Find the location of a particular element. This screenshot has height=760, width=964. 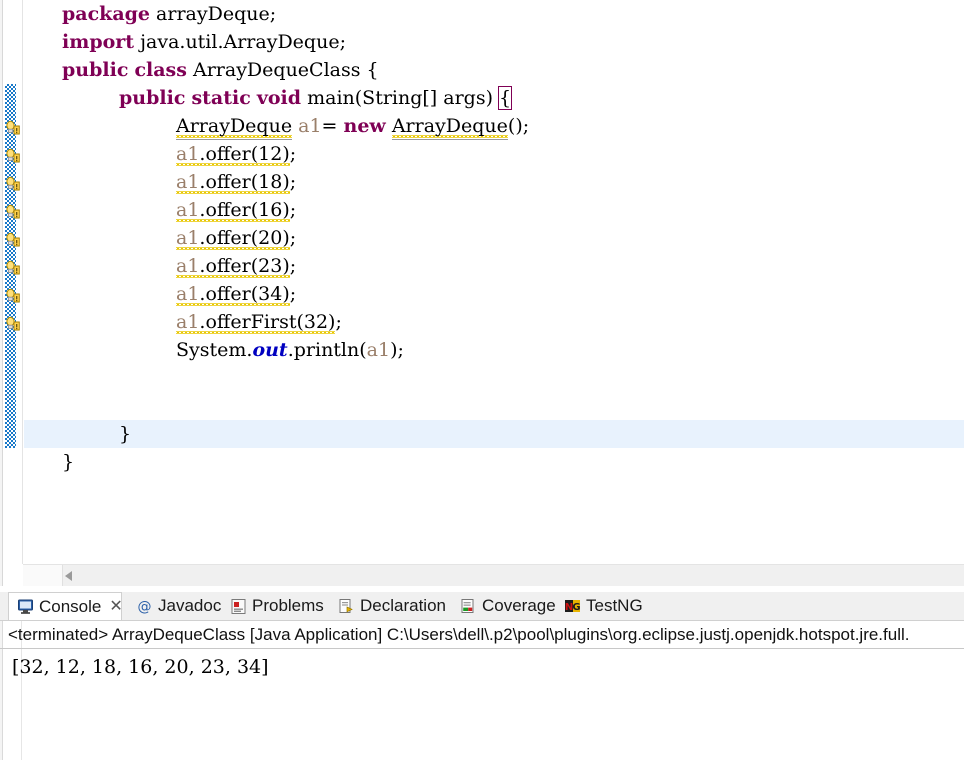

code-token-plain: arrayDeque; is located at coordinates (213, 14).